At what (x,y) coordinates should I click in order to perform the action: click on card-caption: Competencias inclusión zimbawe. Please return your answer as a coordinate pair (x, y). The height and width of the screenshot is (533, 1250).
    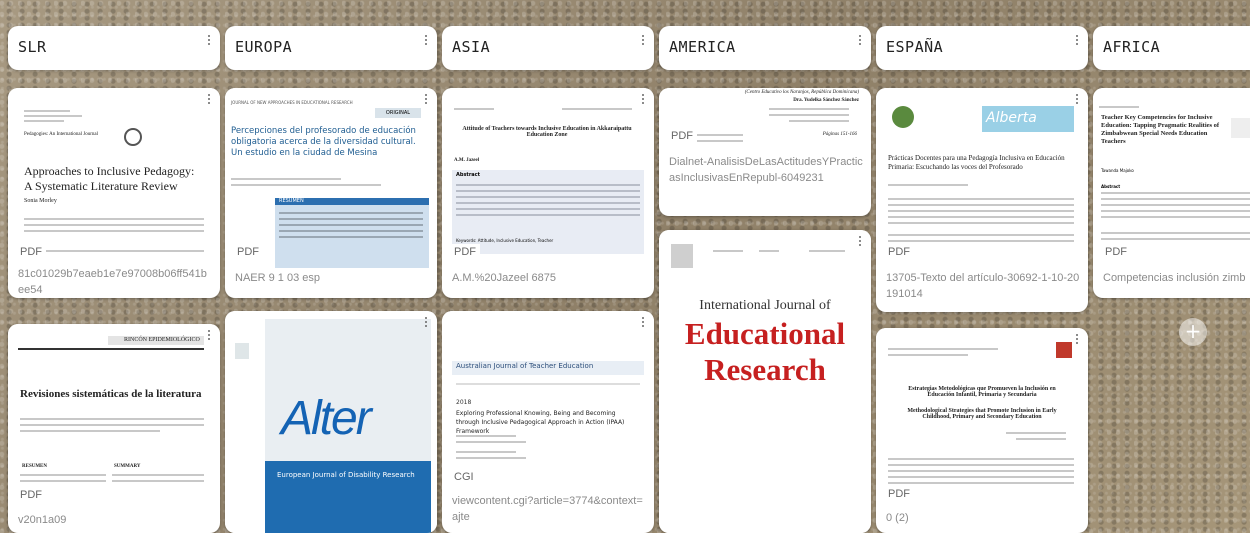
    Looking at the image, I should click on (1174, 278).